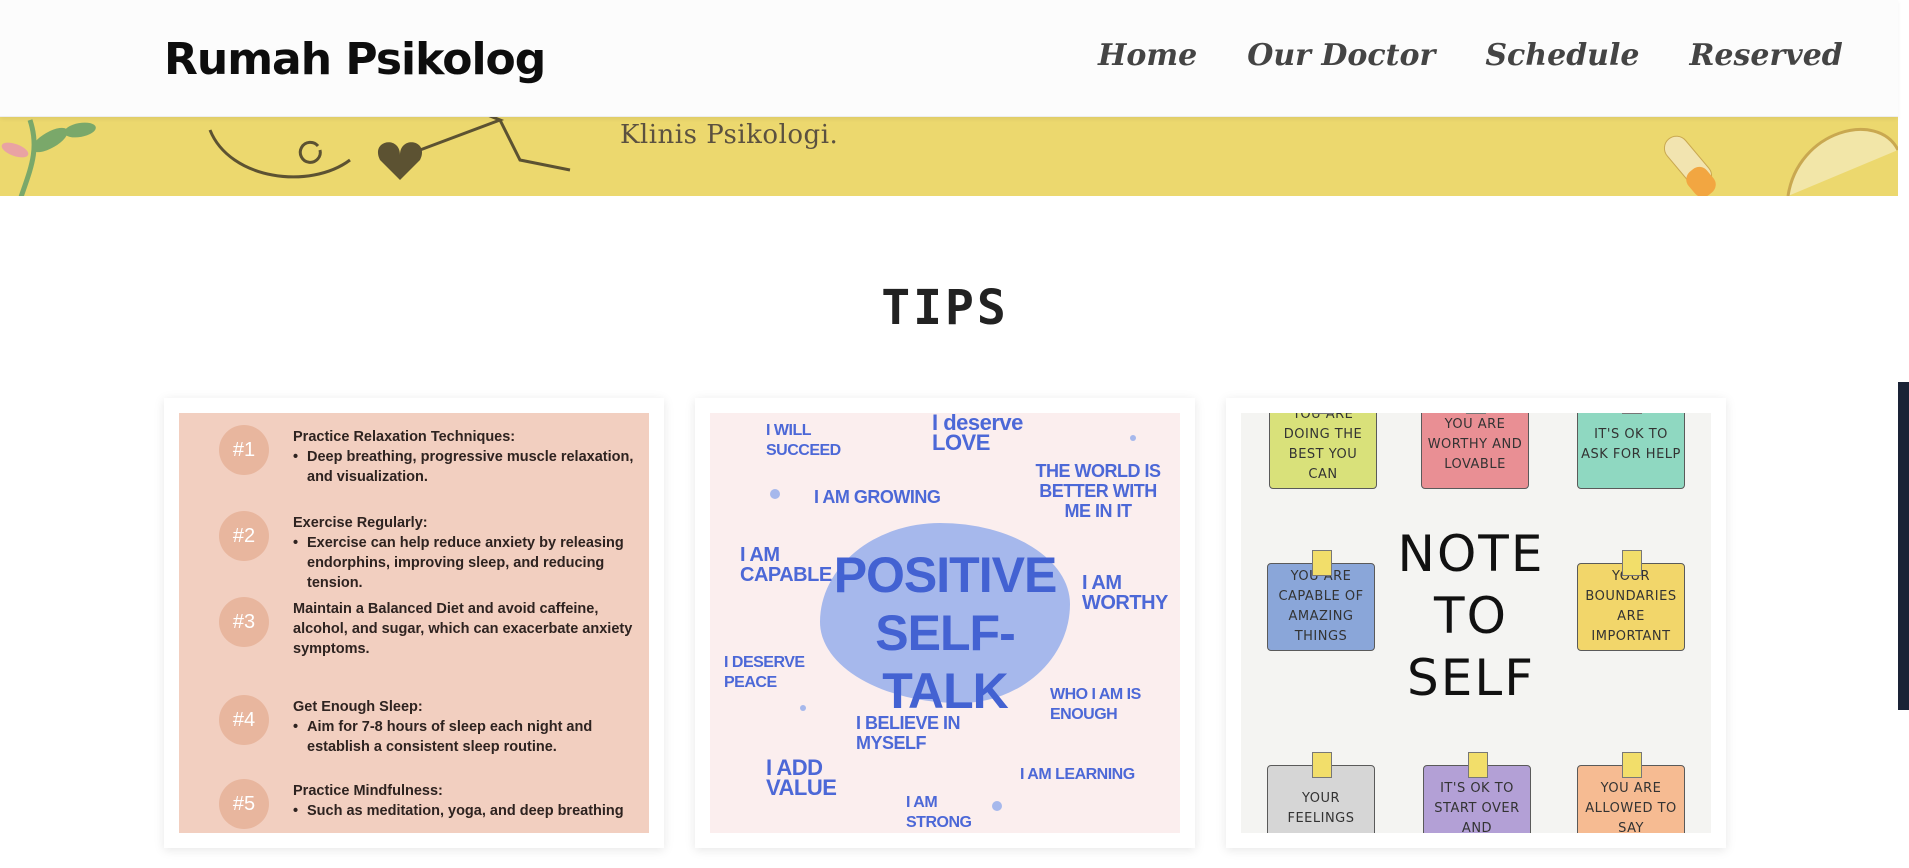 Image resolution: width=1909 pixels, height=868 pixels. Describe the element at coordinates (1903, 546) in the screenshot. I see `side-panel-edge` at that location.